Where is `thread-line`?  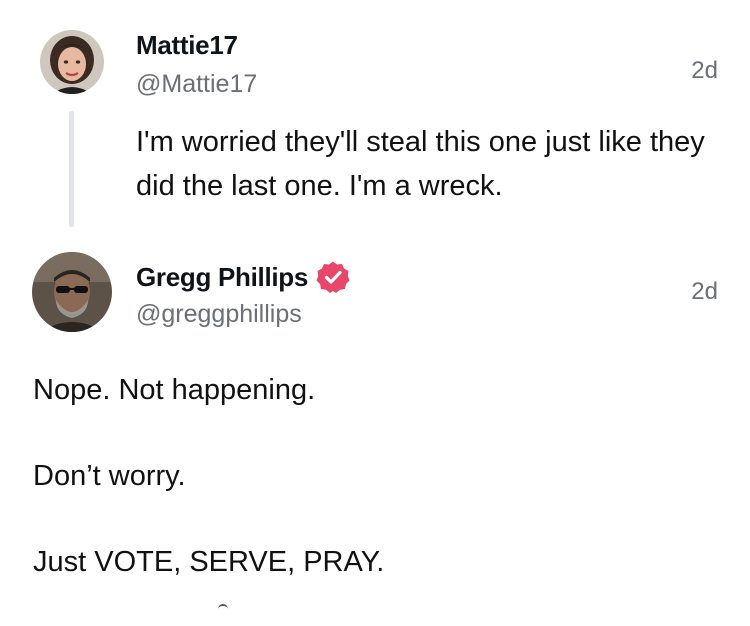
thread-line is located at coordinates (71, 169).